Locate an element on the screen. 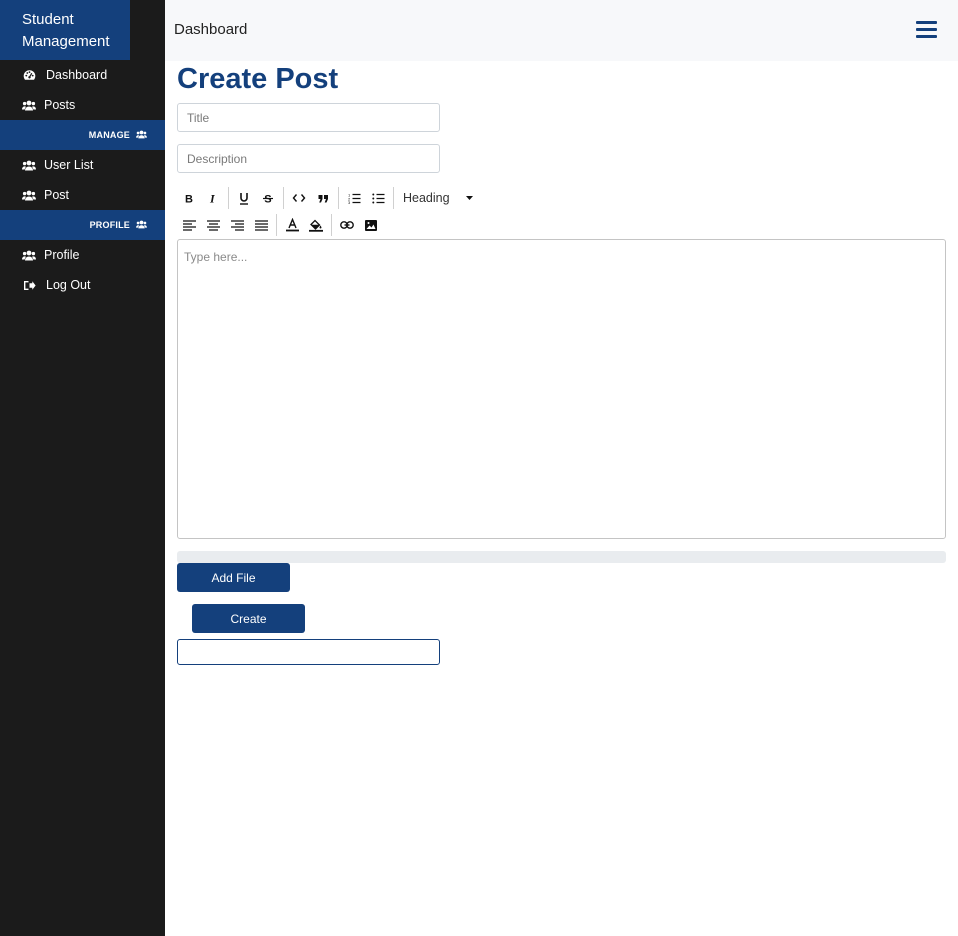 The image size is (958, 936). sign-out-icon is located at coordinates (29, 285).